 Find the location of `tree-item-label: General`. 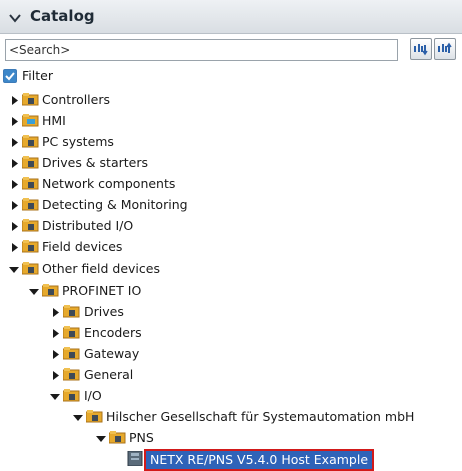

tree-item-label: General is located at coordinates (109, 374).